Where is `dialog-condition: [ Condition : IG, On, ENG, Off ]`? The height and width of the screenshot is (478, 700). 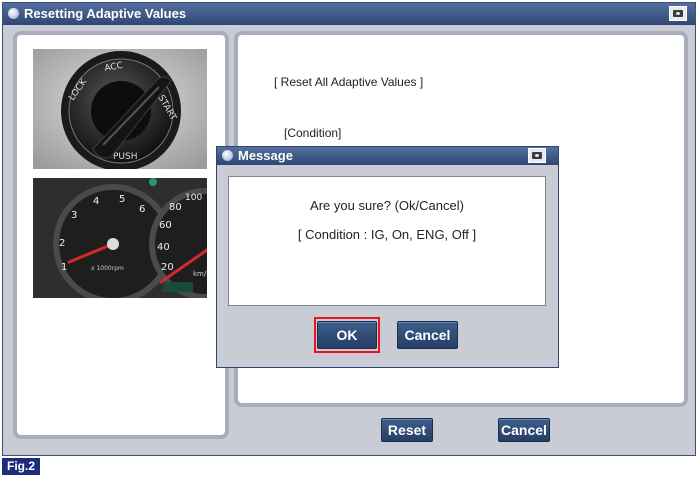 dialog-condition: [ Condition : IG, On, ENG, Off ] is located at coordinates (387, 234).